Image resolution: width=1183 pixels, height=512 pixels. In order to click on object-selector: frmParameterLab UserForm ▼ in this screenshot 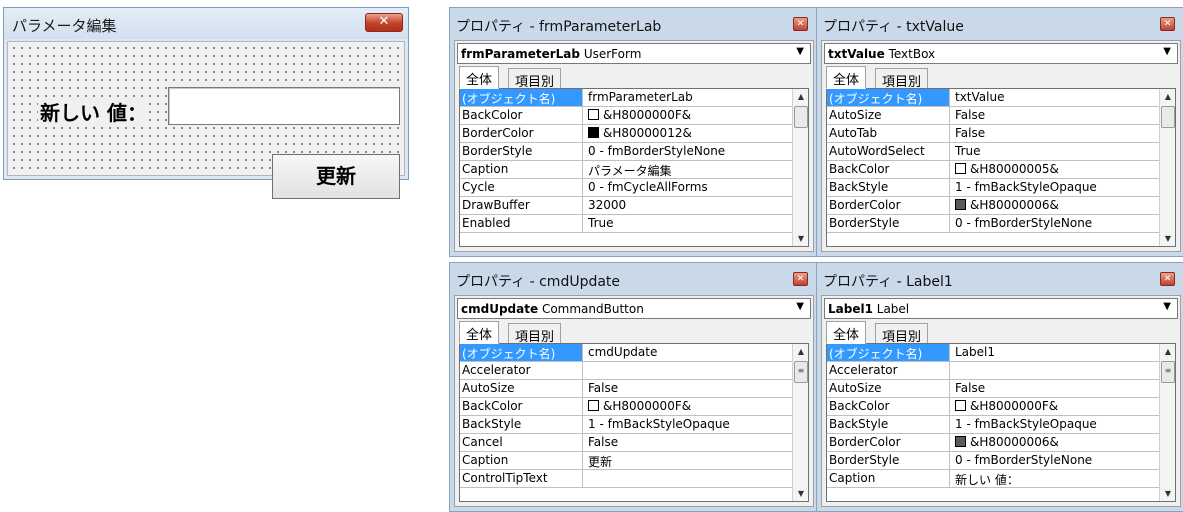, I will do `click(634, 53)`.